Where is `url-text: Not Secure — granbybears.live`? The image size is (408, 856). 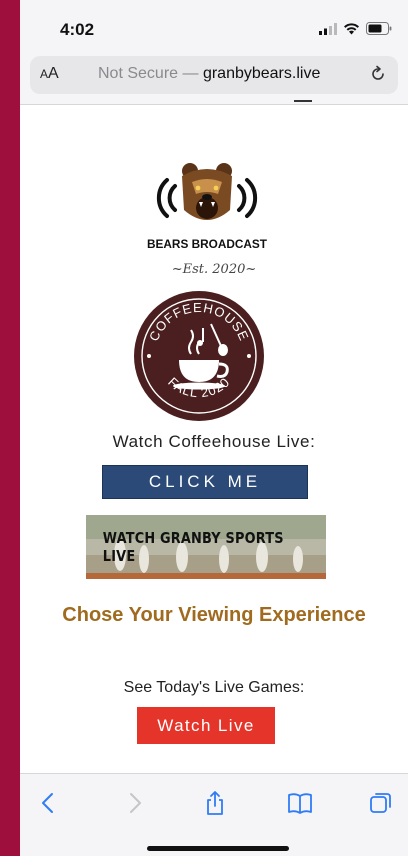
url-text: Not Secure — granbybears.live is located at coordinates (209, 74).